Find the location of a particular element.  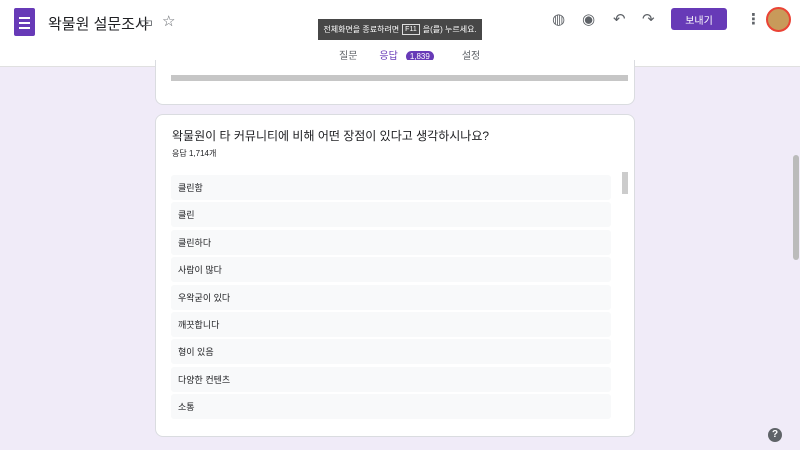

list-item: 클린함 is located at coordinates (391, 187).